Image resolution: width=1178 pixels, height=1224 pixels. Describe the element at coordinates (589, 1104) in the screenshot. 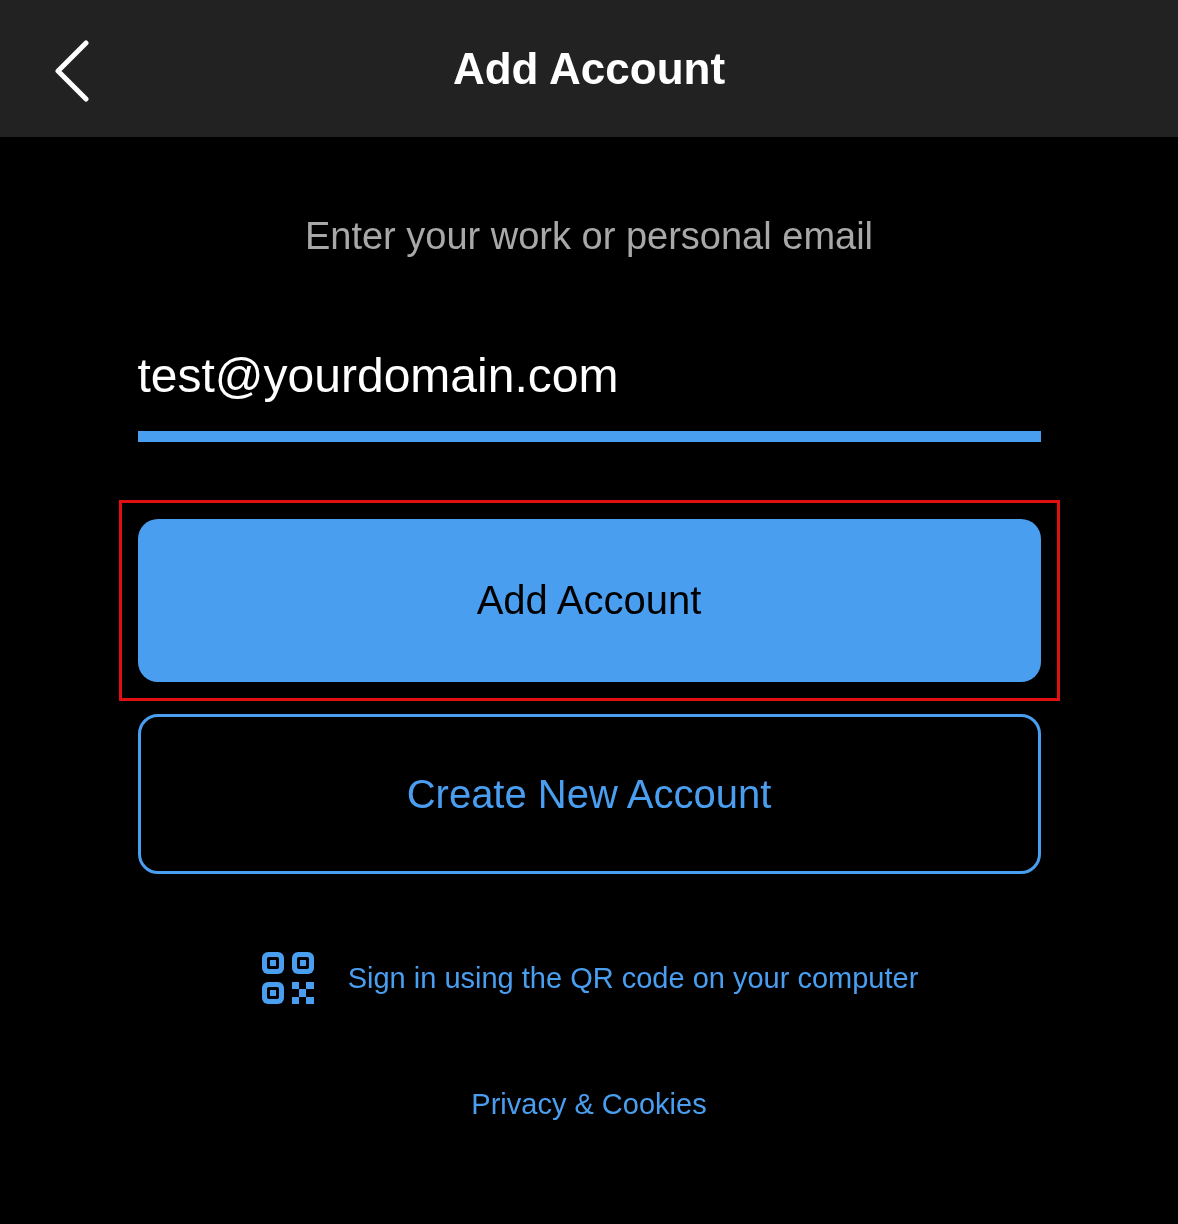

I see `privacy-link: Privacy & Cookies` at that location.